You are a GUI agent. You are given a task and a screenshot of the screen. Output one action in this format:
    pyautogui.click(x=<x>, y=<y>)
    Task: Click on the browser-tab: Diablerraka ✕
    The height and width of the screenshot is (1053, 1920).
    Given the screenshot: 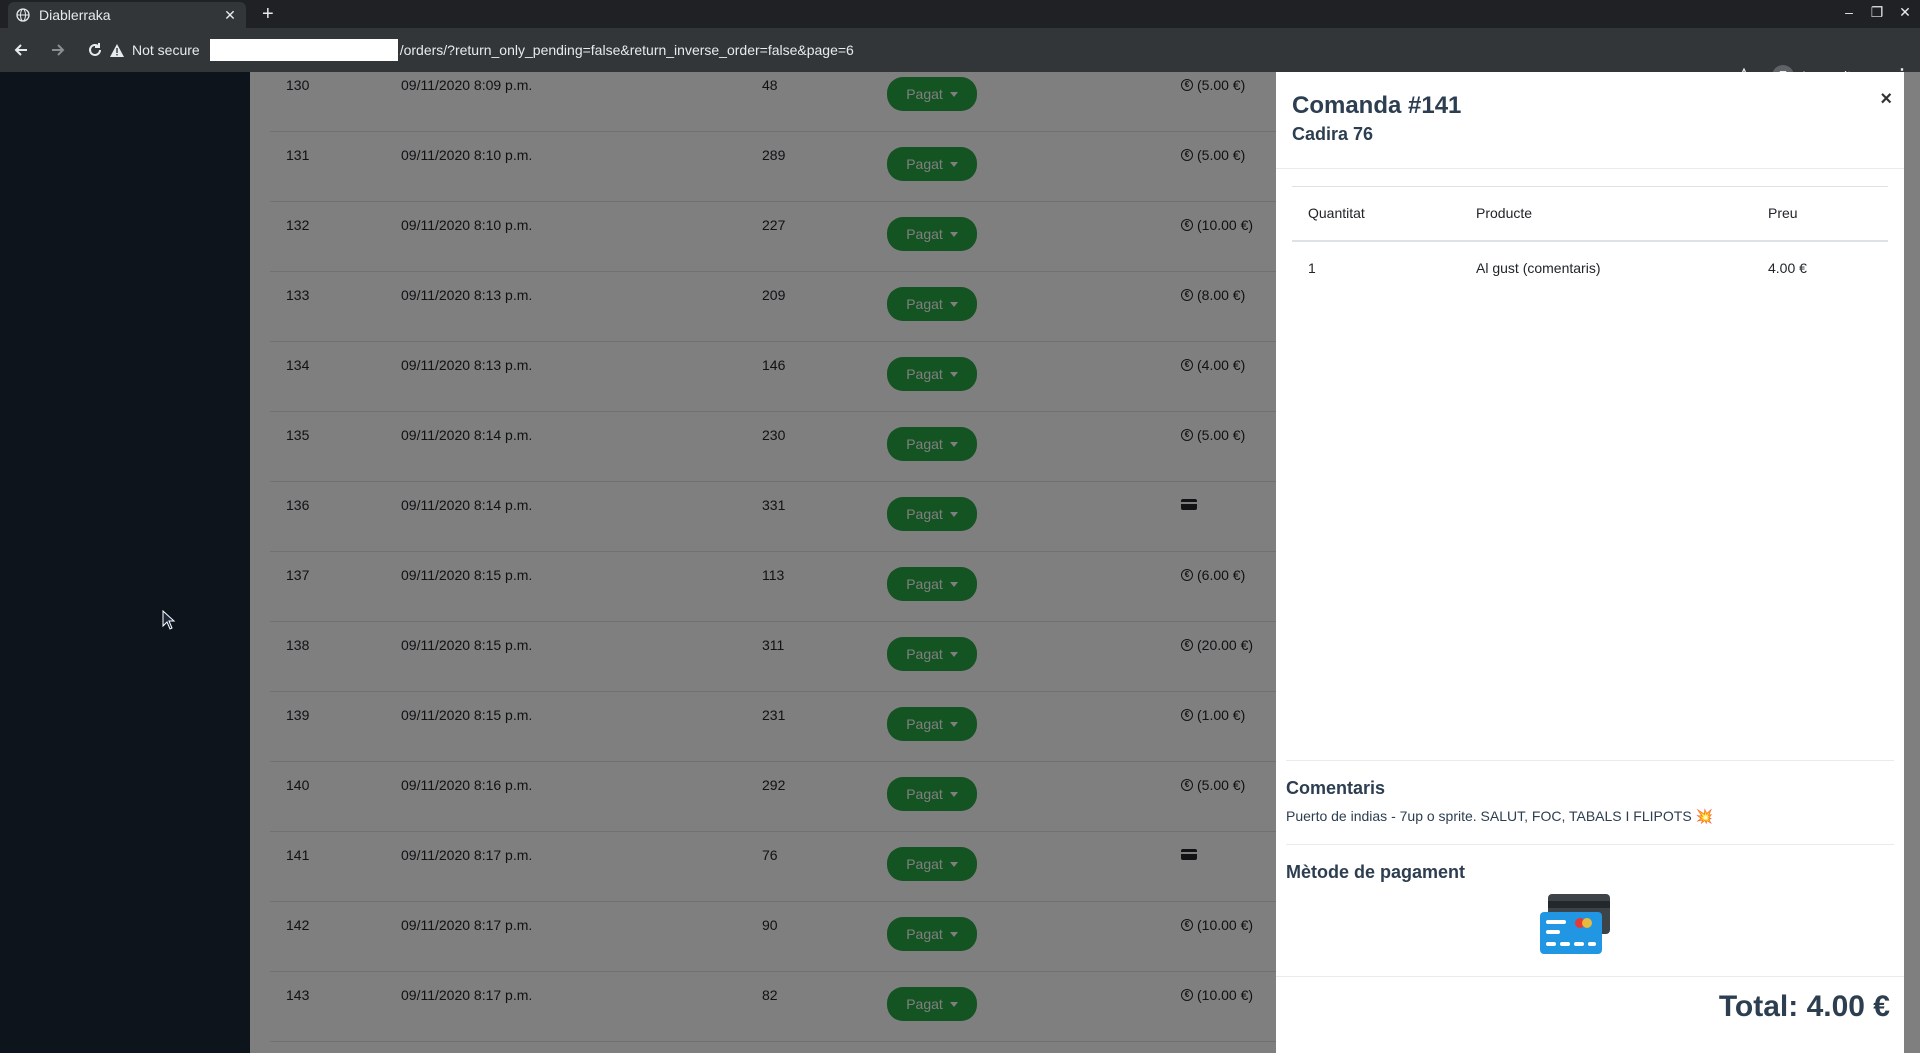 What is the action you would take?
    pyautogui.click(x=127, y=15)
    